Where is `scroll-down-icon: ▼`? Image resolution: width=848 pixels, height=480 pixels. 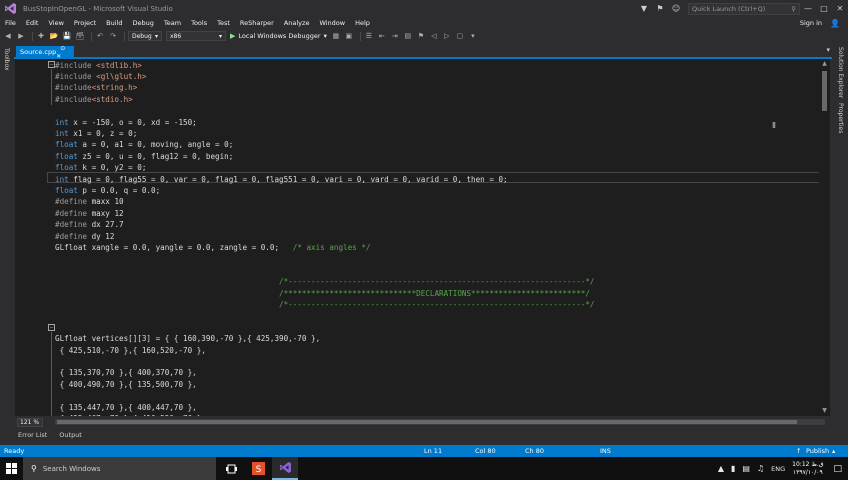 scroll-down-icon: ▼ is located at coordinates (824, 411).